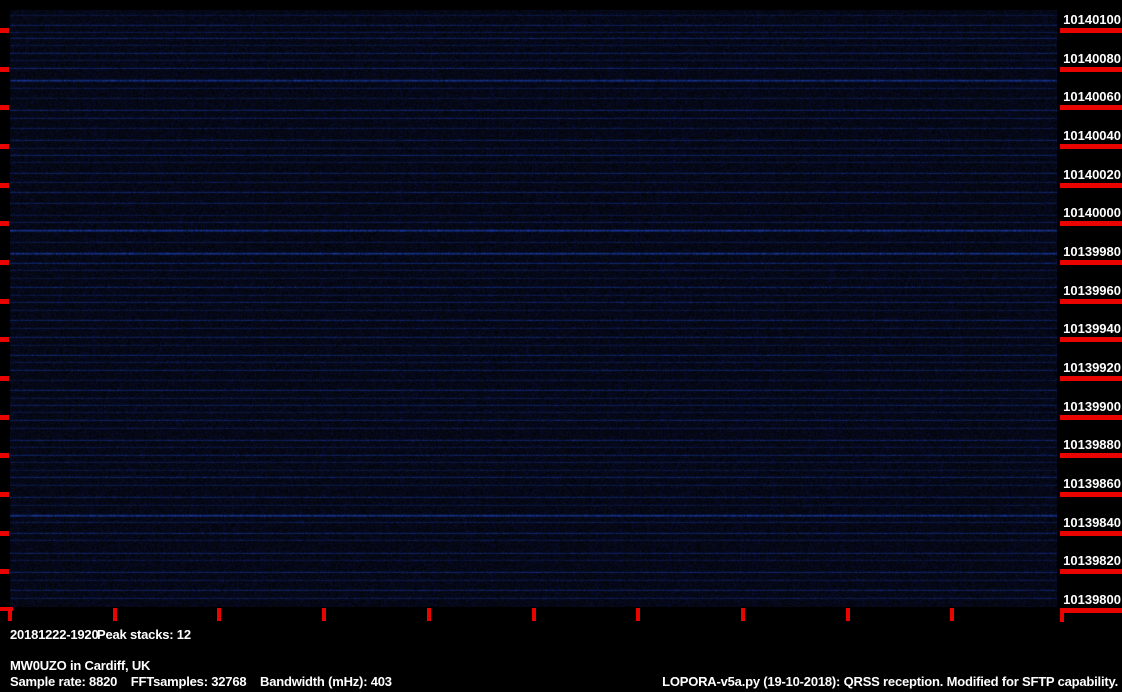 The width and height of the screenshot is (1122, 692). What do you see at coordinates (1092, 328) in the screenshot?
I see `freq-tick-label: 10139940` at bounding box center [1092, 328].